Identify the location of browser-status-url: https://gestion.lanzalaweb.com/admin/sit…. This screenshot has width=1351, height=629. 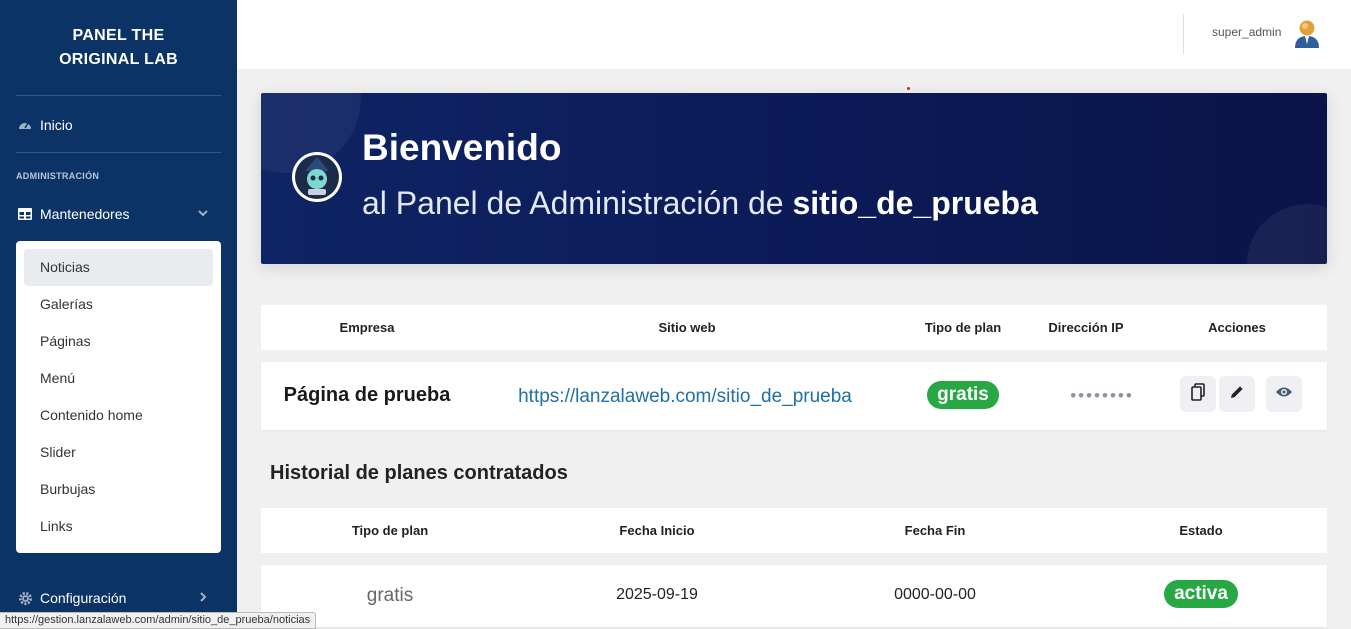
(158, 620).